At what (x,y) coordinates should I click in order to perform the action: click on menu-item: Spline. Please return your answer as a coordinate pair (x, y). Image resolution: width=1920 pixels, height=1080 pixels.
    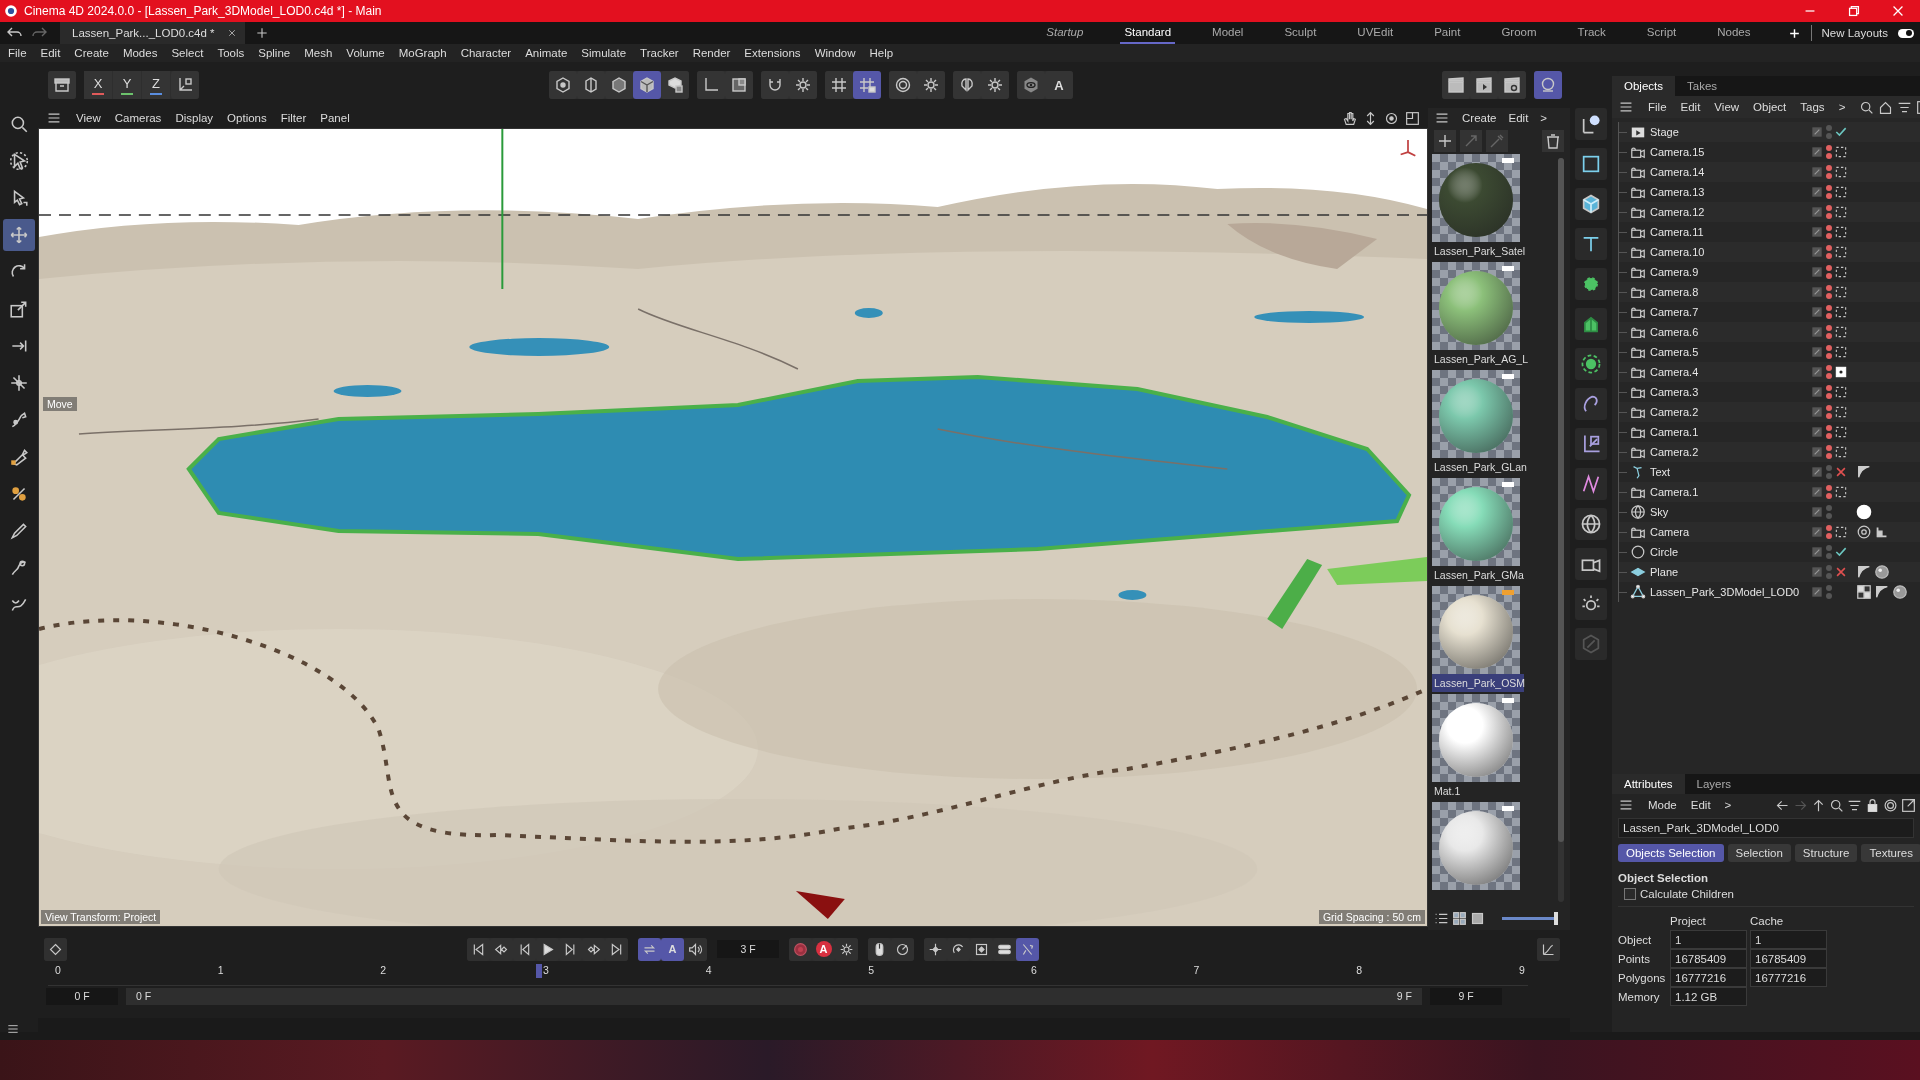
    Looking at the image, I should click on (274, 53).